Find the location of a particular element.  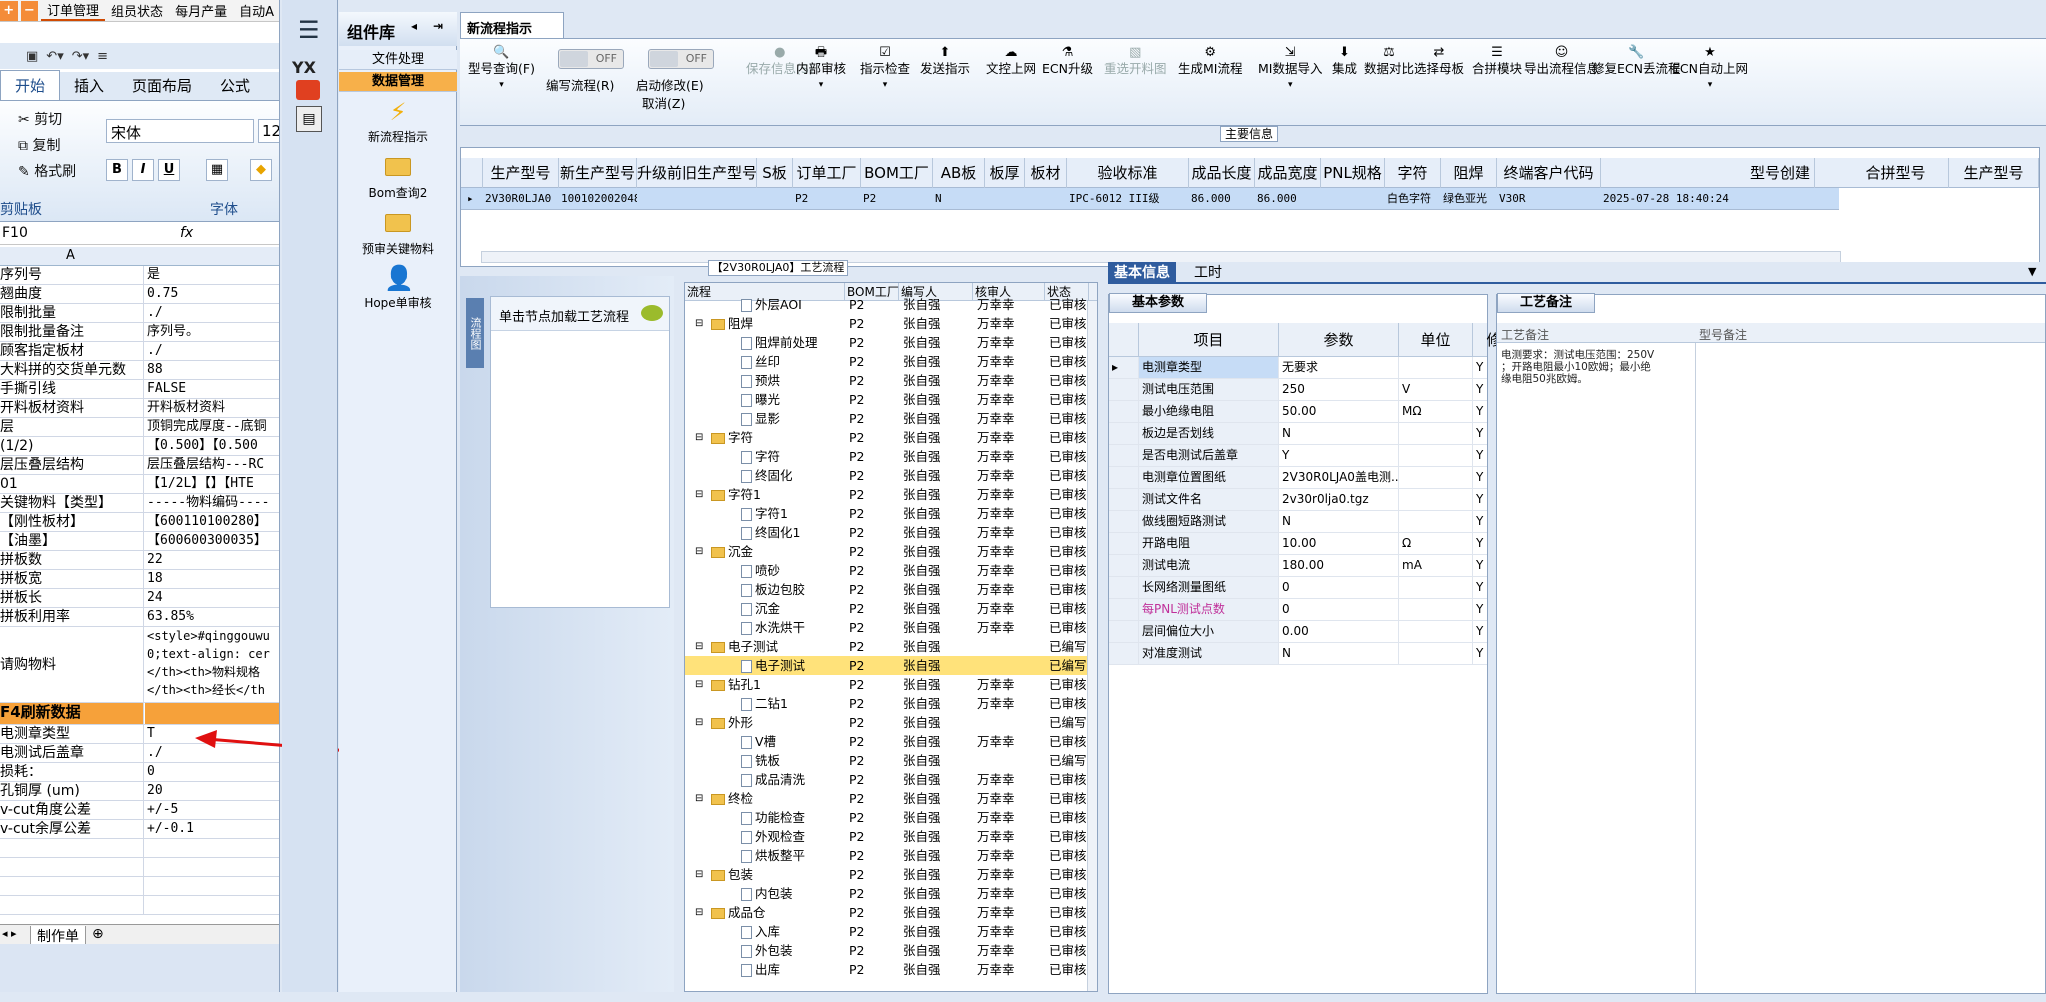

column-header: 阻焊 is located at coordinates (1469, 173).